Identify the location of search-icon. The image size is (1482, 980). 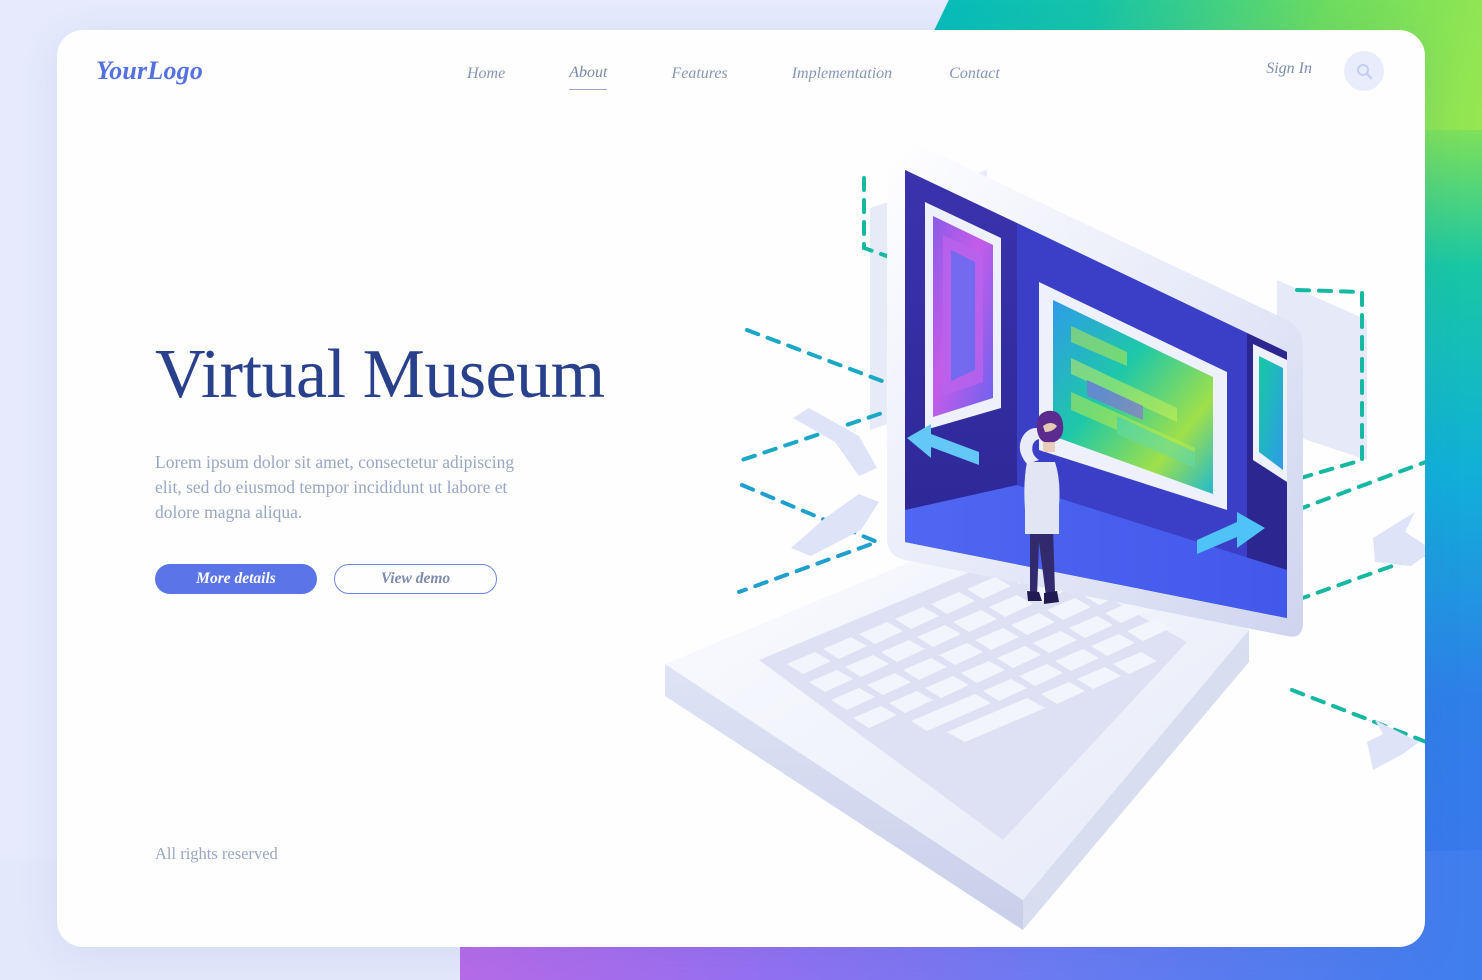
(1364, 71).